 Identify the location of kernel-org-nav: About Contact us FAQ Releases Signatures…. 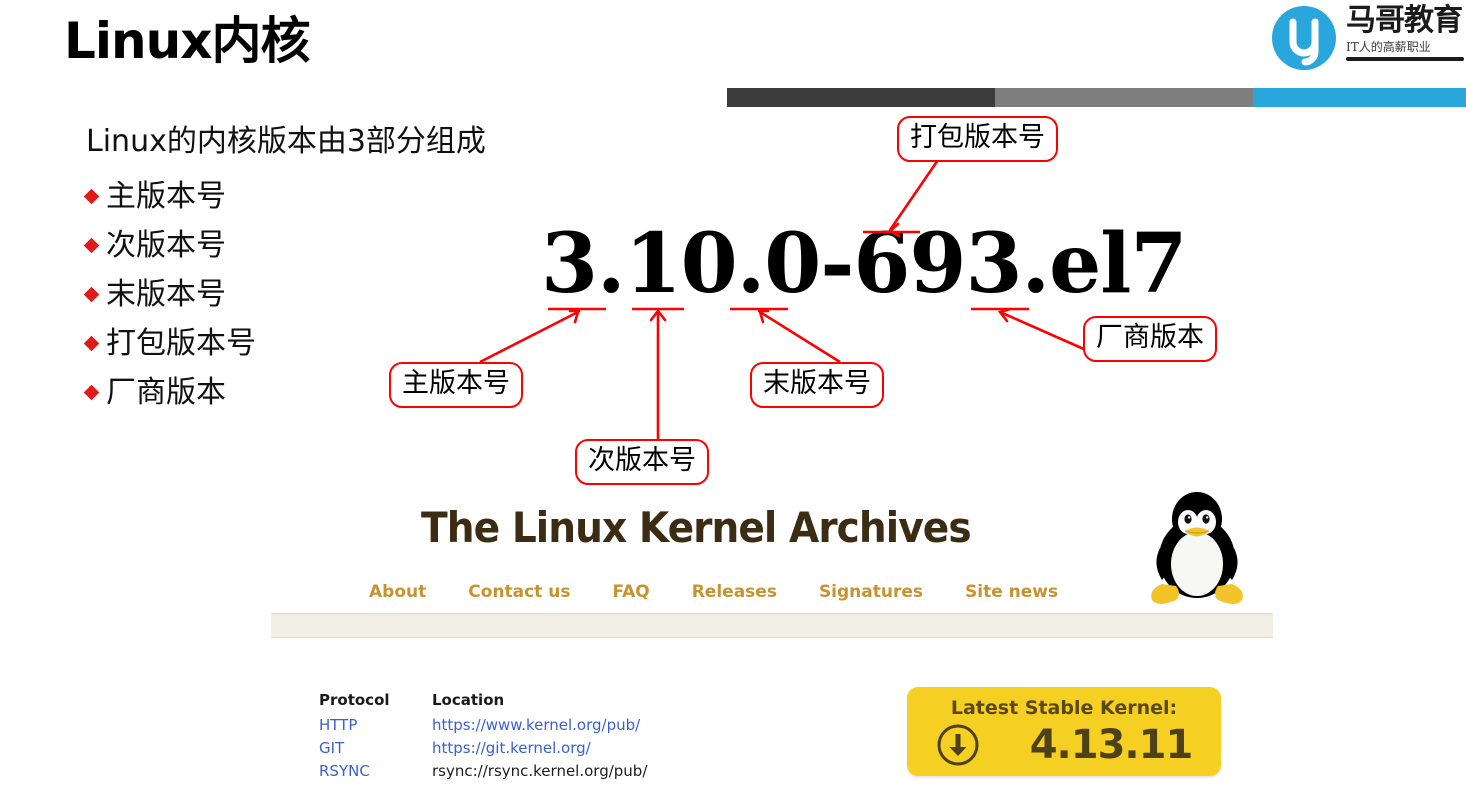
(734, 592).